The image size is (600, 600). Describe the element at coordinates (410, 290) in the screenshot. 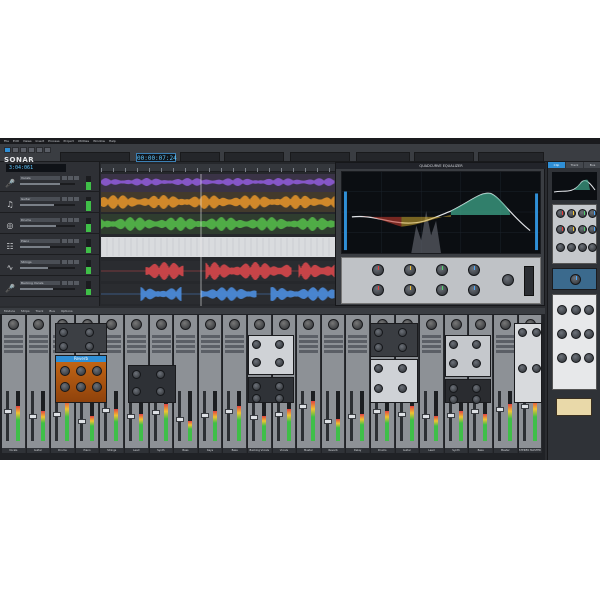

I see `lowmid-gain-knob` at that location.